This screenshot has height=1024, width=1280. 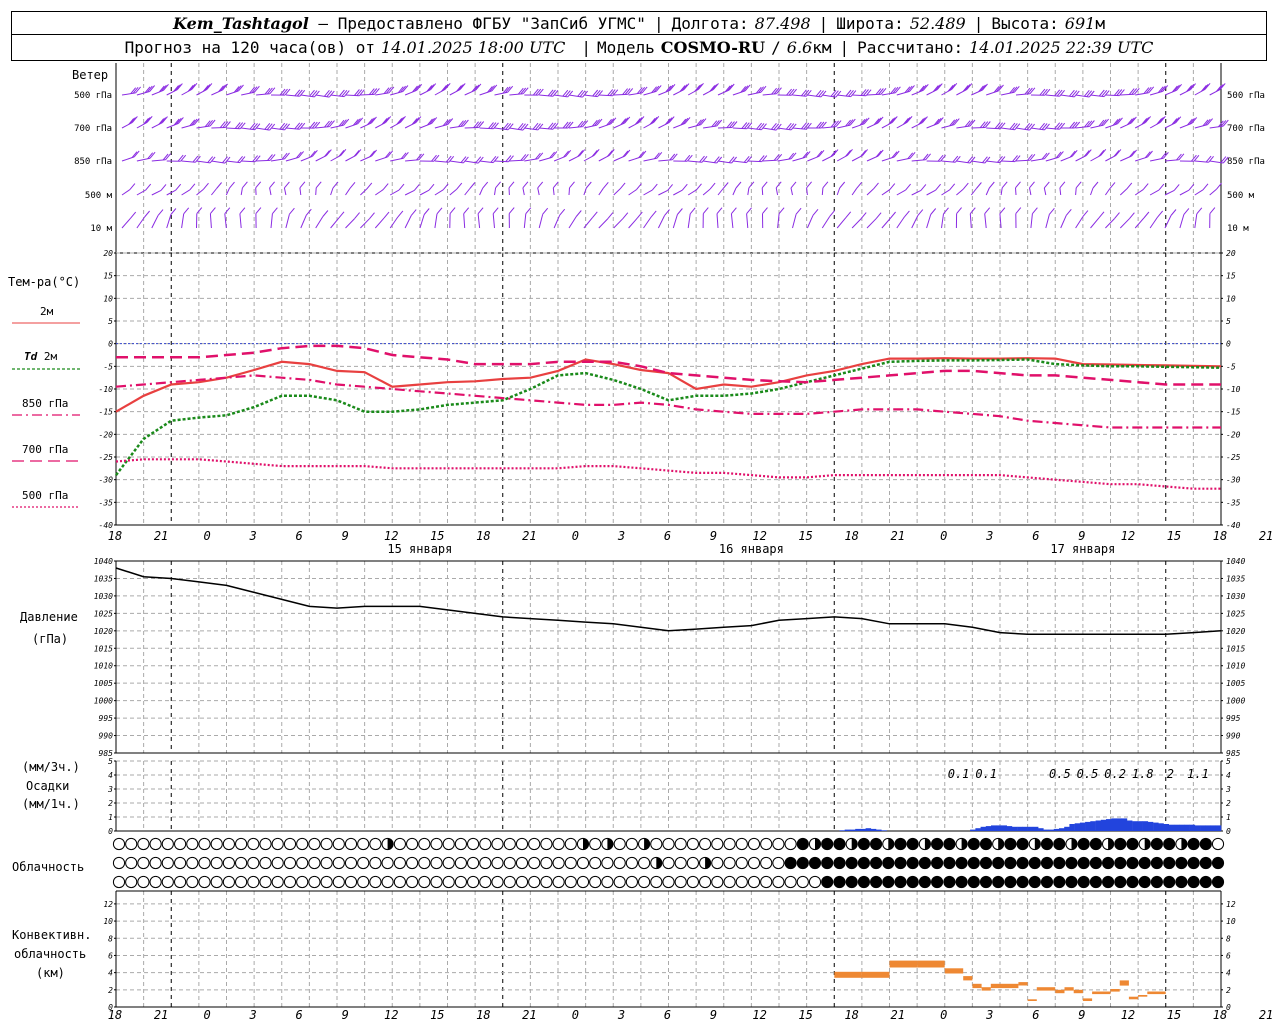 I want to click on temp-x-tick-label: 15, so click(x=1174, y=536).